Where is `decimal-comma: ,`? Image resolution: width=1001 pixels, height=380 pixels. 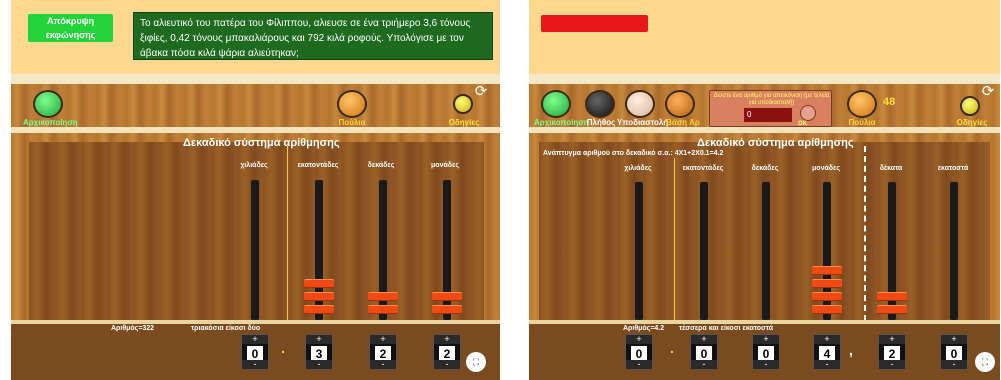 decimal-comma: , is located at coordinates (851, 350).